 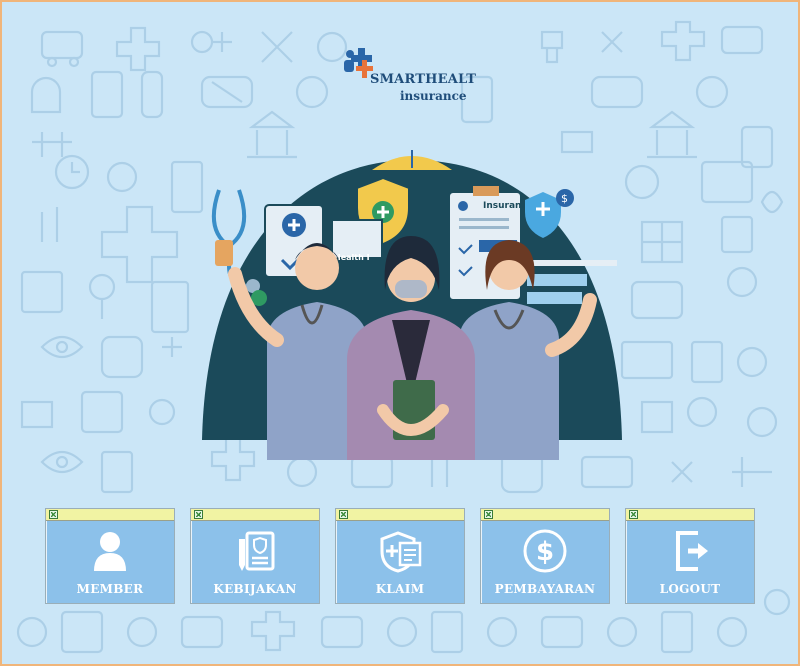 I want to click on brand-logo: SMARTHEALT insurance, so click(x=409, y=76).